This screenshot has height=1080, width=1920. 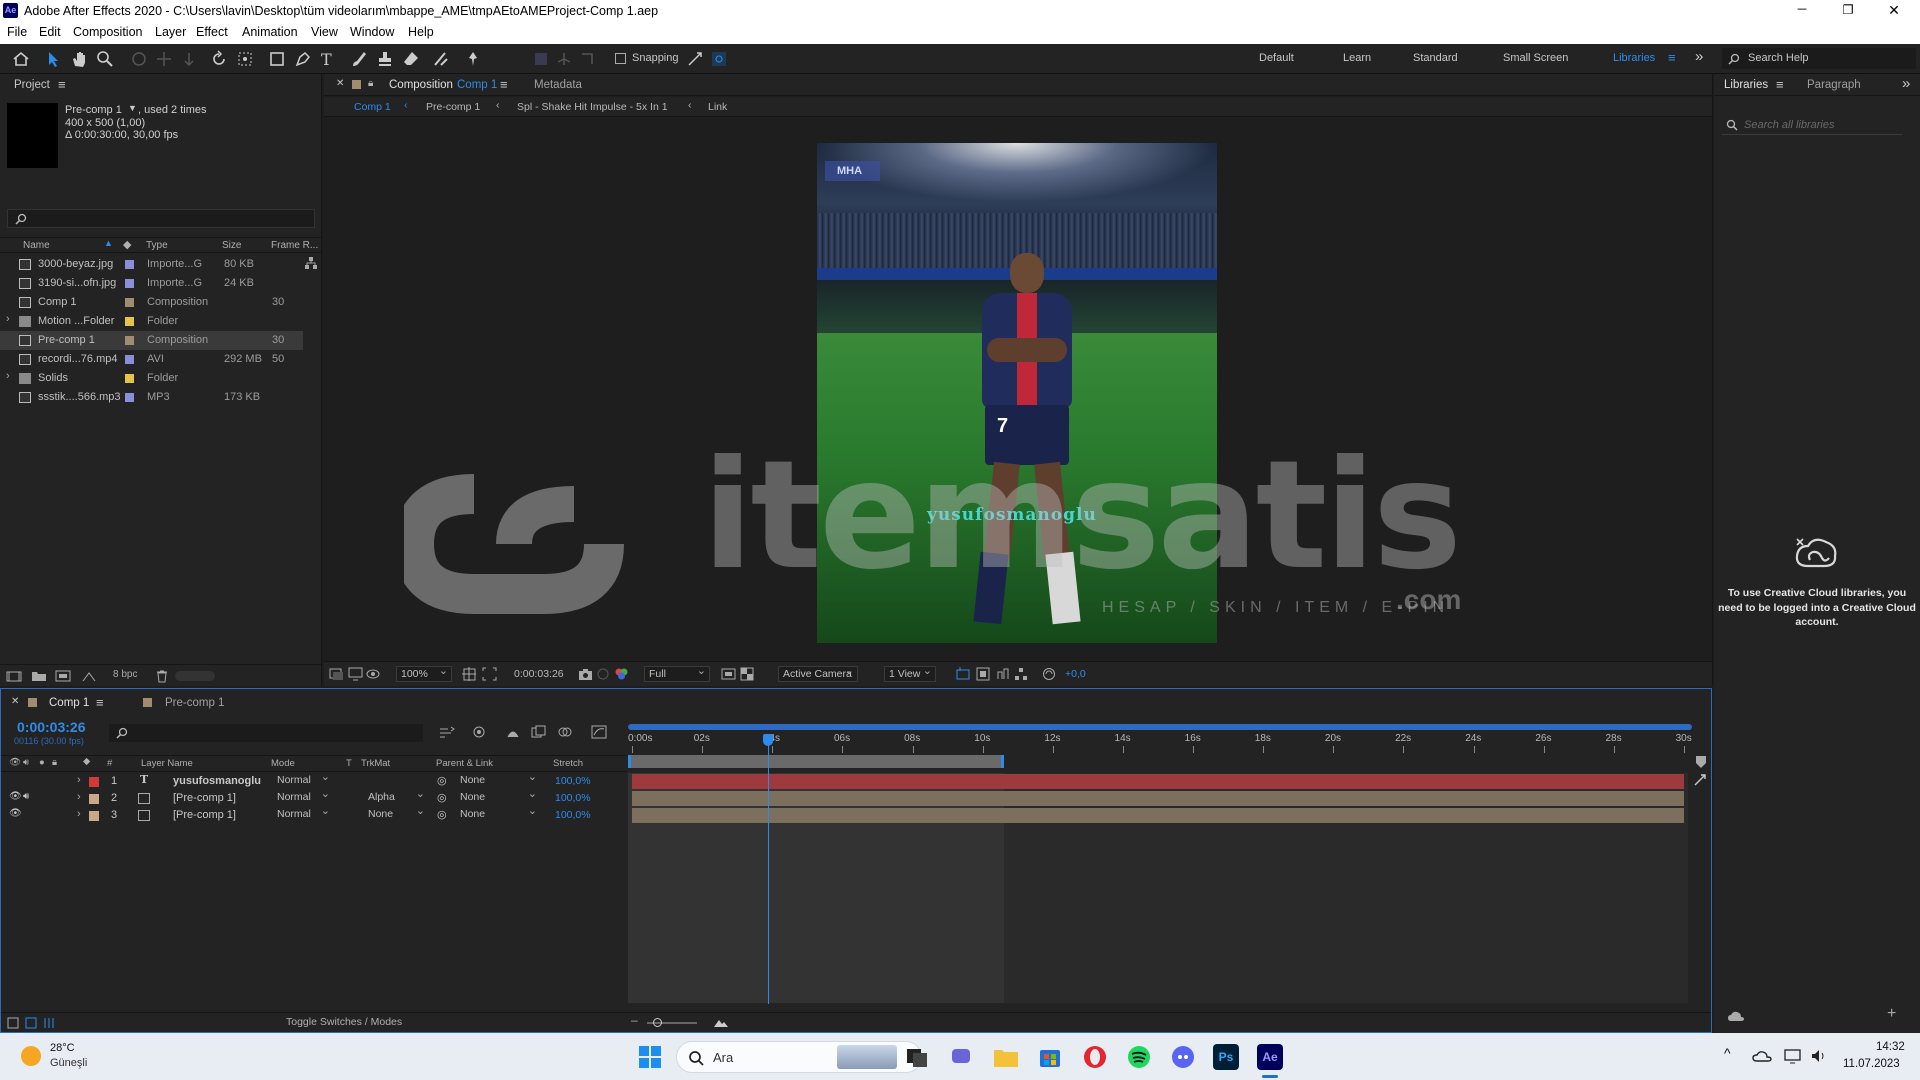 I want to click on snap-edges-icon, so click(x=695, y=59).